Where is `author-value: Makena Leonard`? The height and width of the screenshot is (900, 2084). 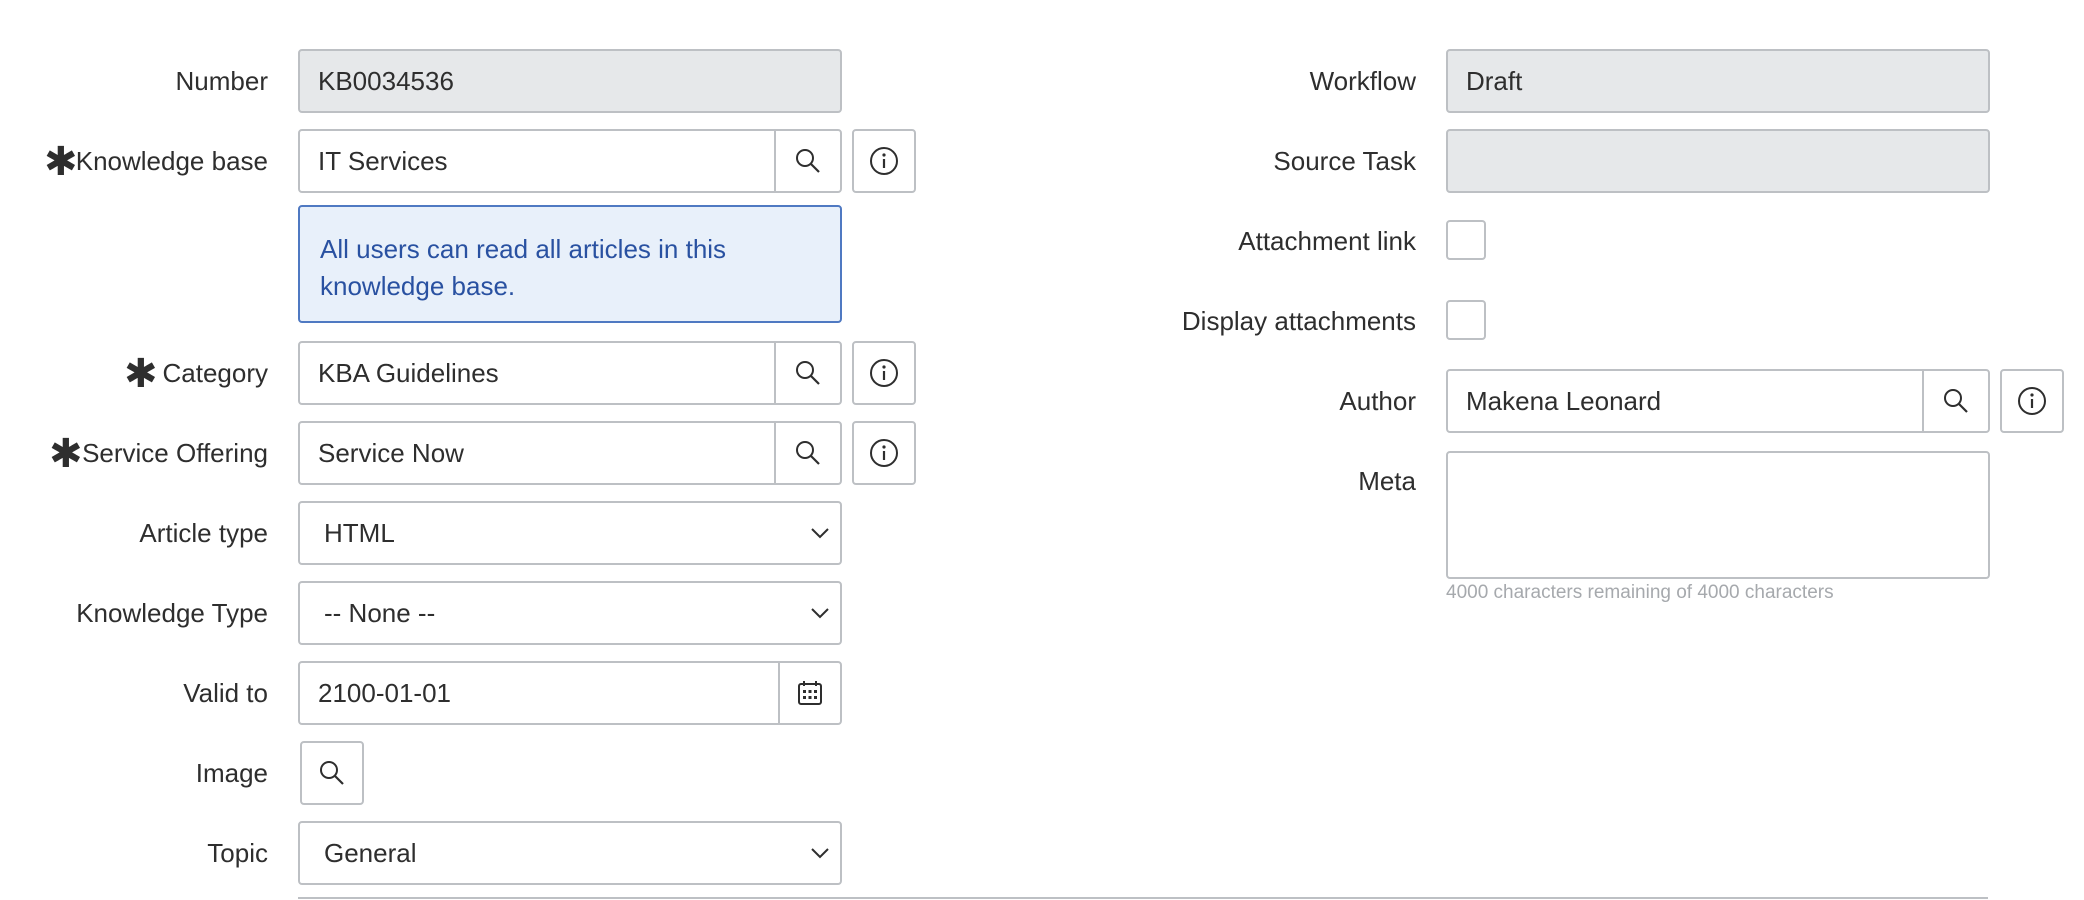 author-value: Makena Leonard is located at coordinates (1685, 401).